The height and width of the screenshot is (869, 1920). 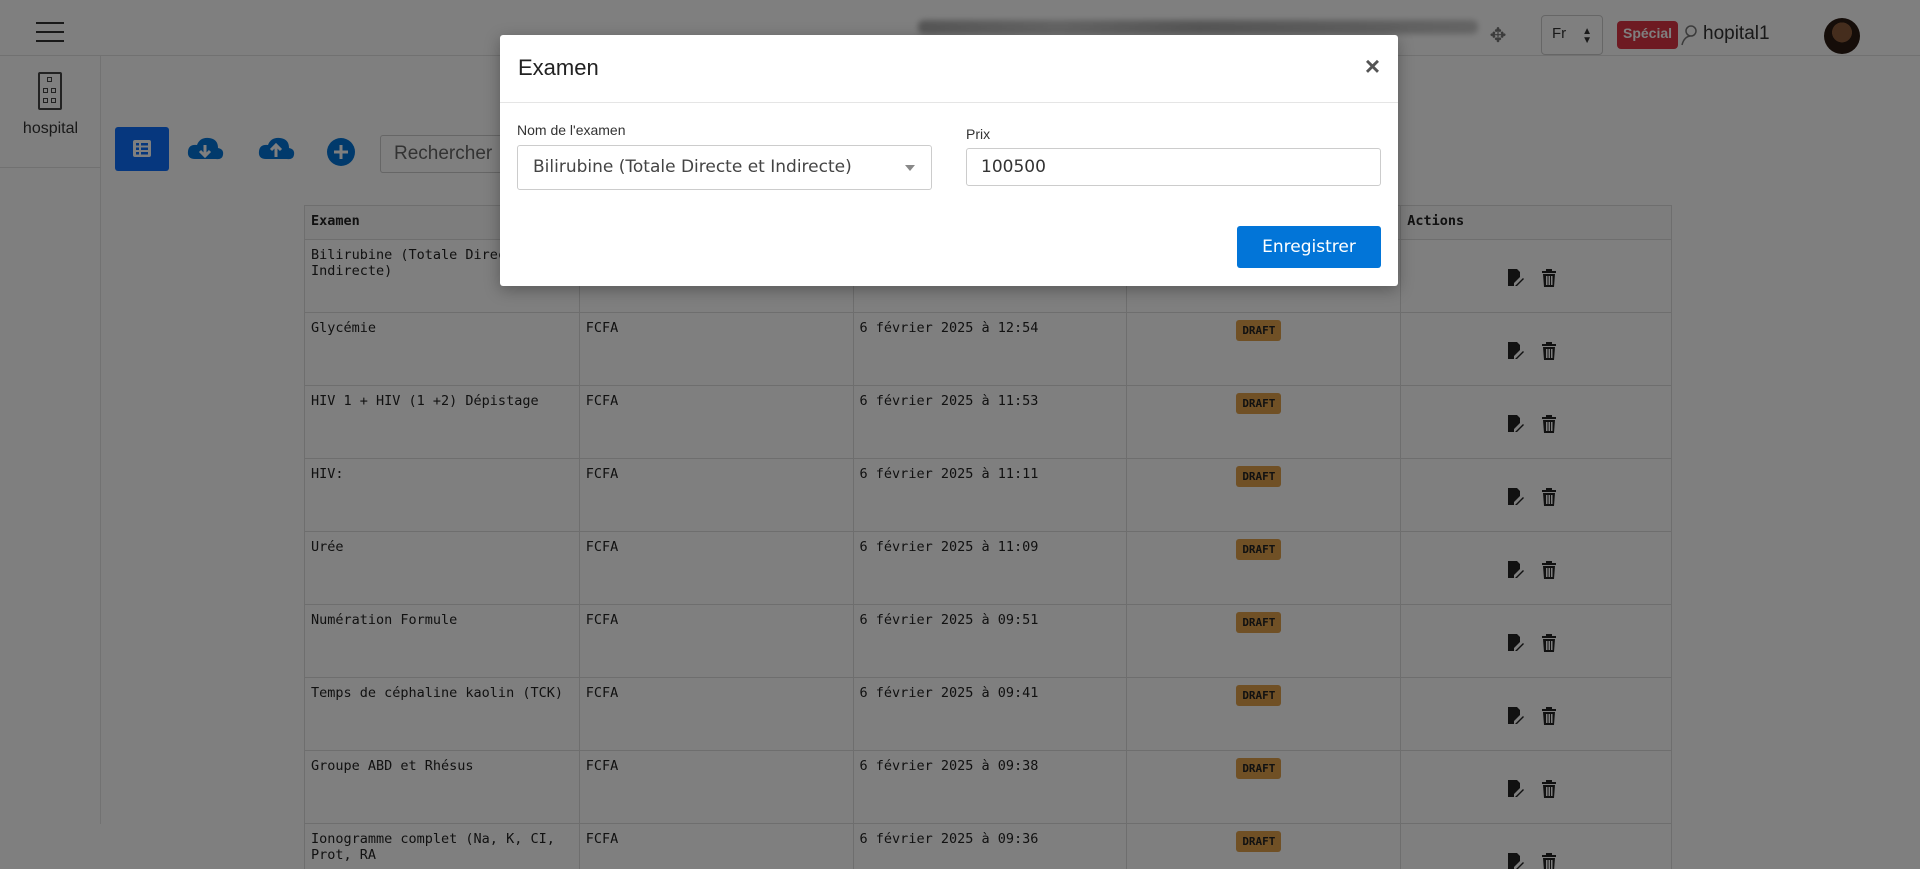 What do you see at coordinates (558, 67) in the screenshot?
I see `modal-title: Examen` at bounding box center [558, 67].